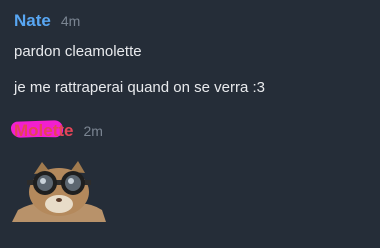 This screenshot has height=248, width=380. Describe the element at coordinates (59, 204) in the screenshot. I see `cat-muzzle` at that location.